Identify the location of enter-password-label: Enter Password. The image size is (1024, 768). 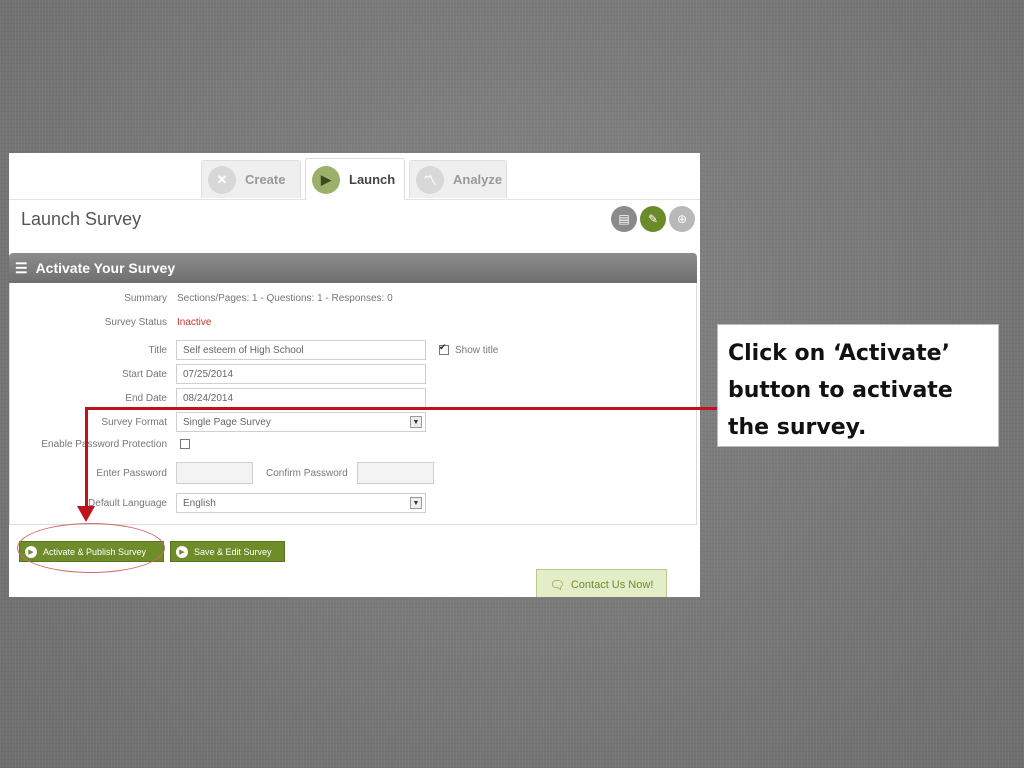
(131, 473).